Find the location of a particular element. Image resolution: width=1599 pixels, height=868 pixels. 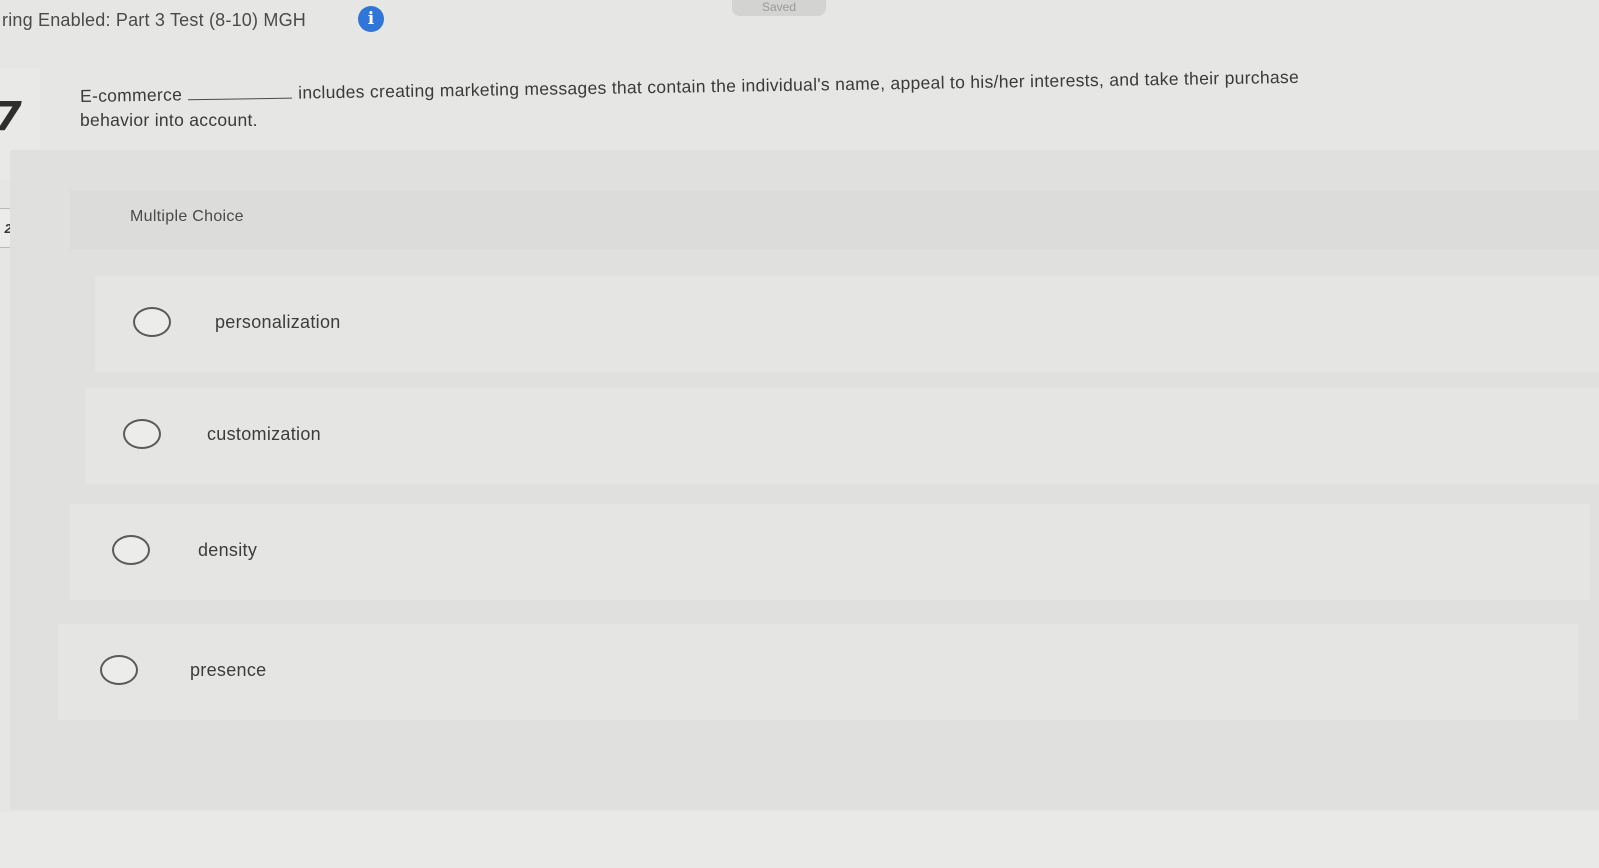

stem-text-before-blank: E-commerce is located at coordinates (131, 95).